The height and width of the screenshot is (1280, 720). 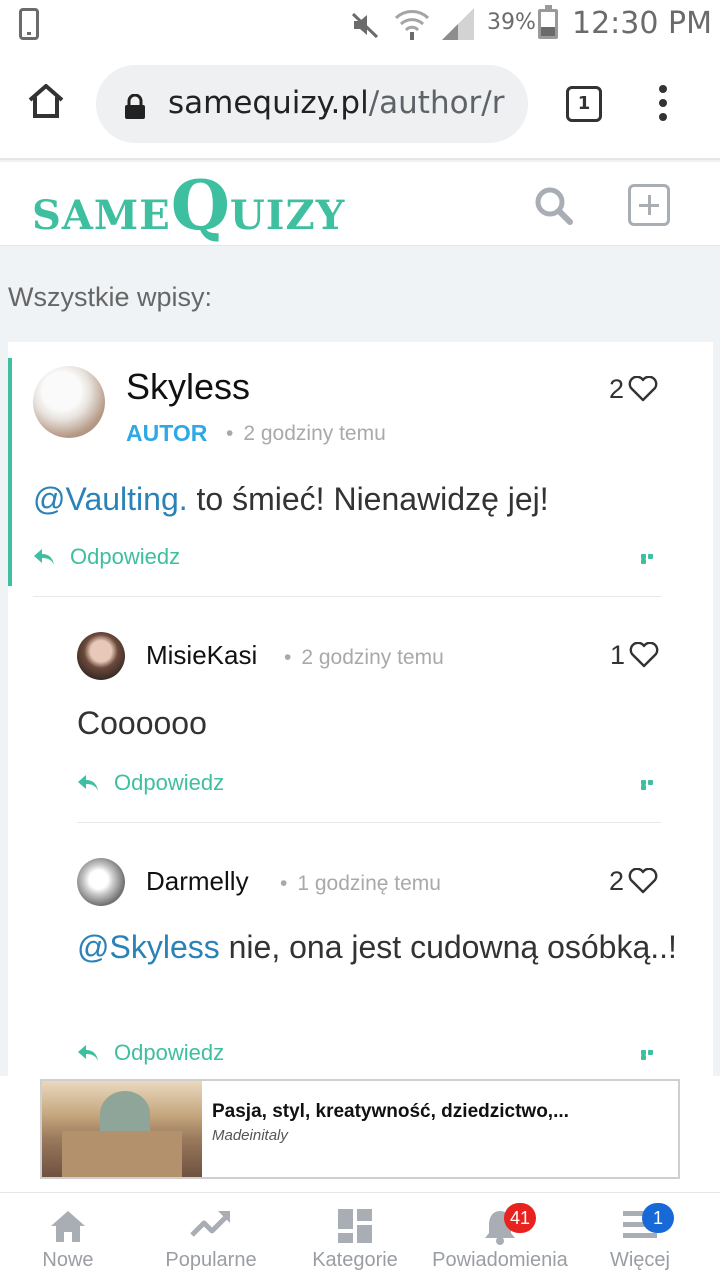 What do you see at coordinates (360, 204) in the screenshot?
I see `site-header: SAMEQUIZY` at bounding box center [360, 204].